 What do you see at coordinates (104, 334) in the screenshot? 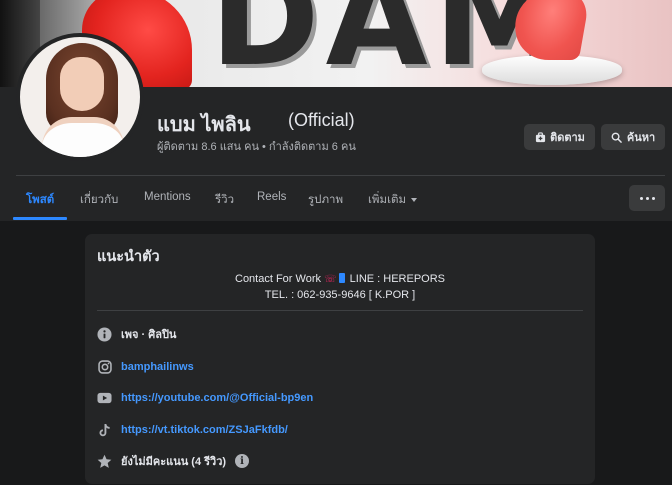
I see `info-icon` at bounding box center [104, 334].